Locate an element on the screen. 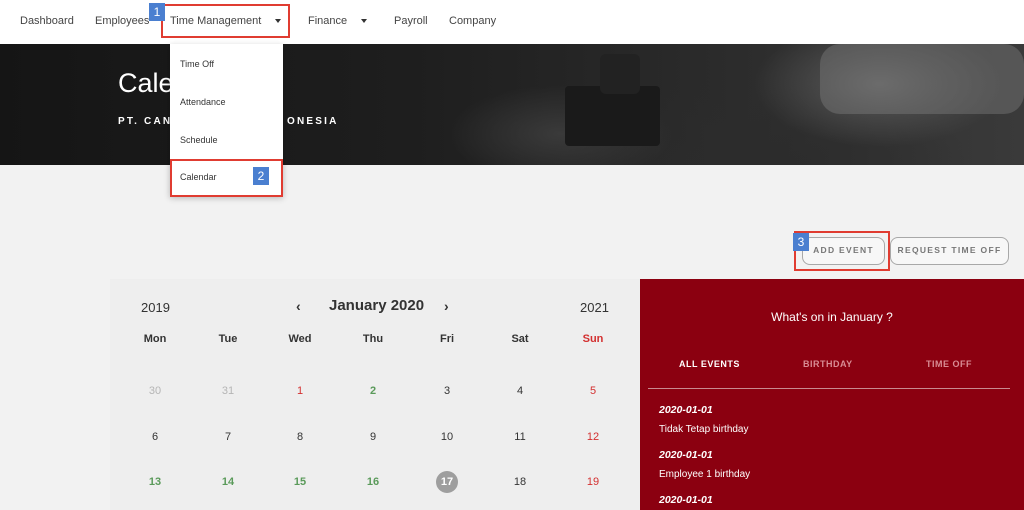  calendar-day: 2 is located at coordinates (373, 391).